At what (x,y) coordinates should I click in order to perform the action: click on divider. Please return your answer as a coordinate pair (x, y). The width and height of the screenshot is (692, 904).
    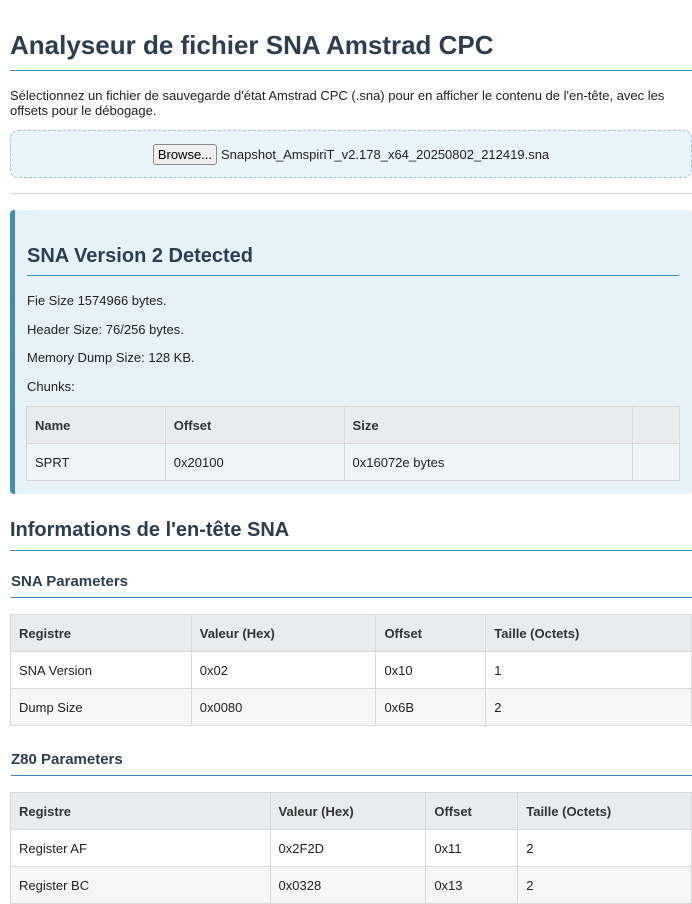
    Looking at the image, I should click on (351, 193).